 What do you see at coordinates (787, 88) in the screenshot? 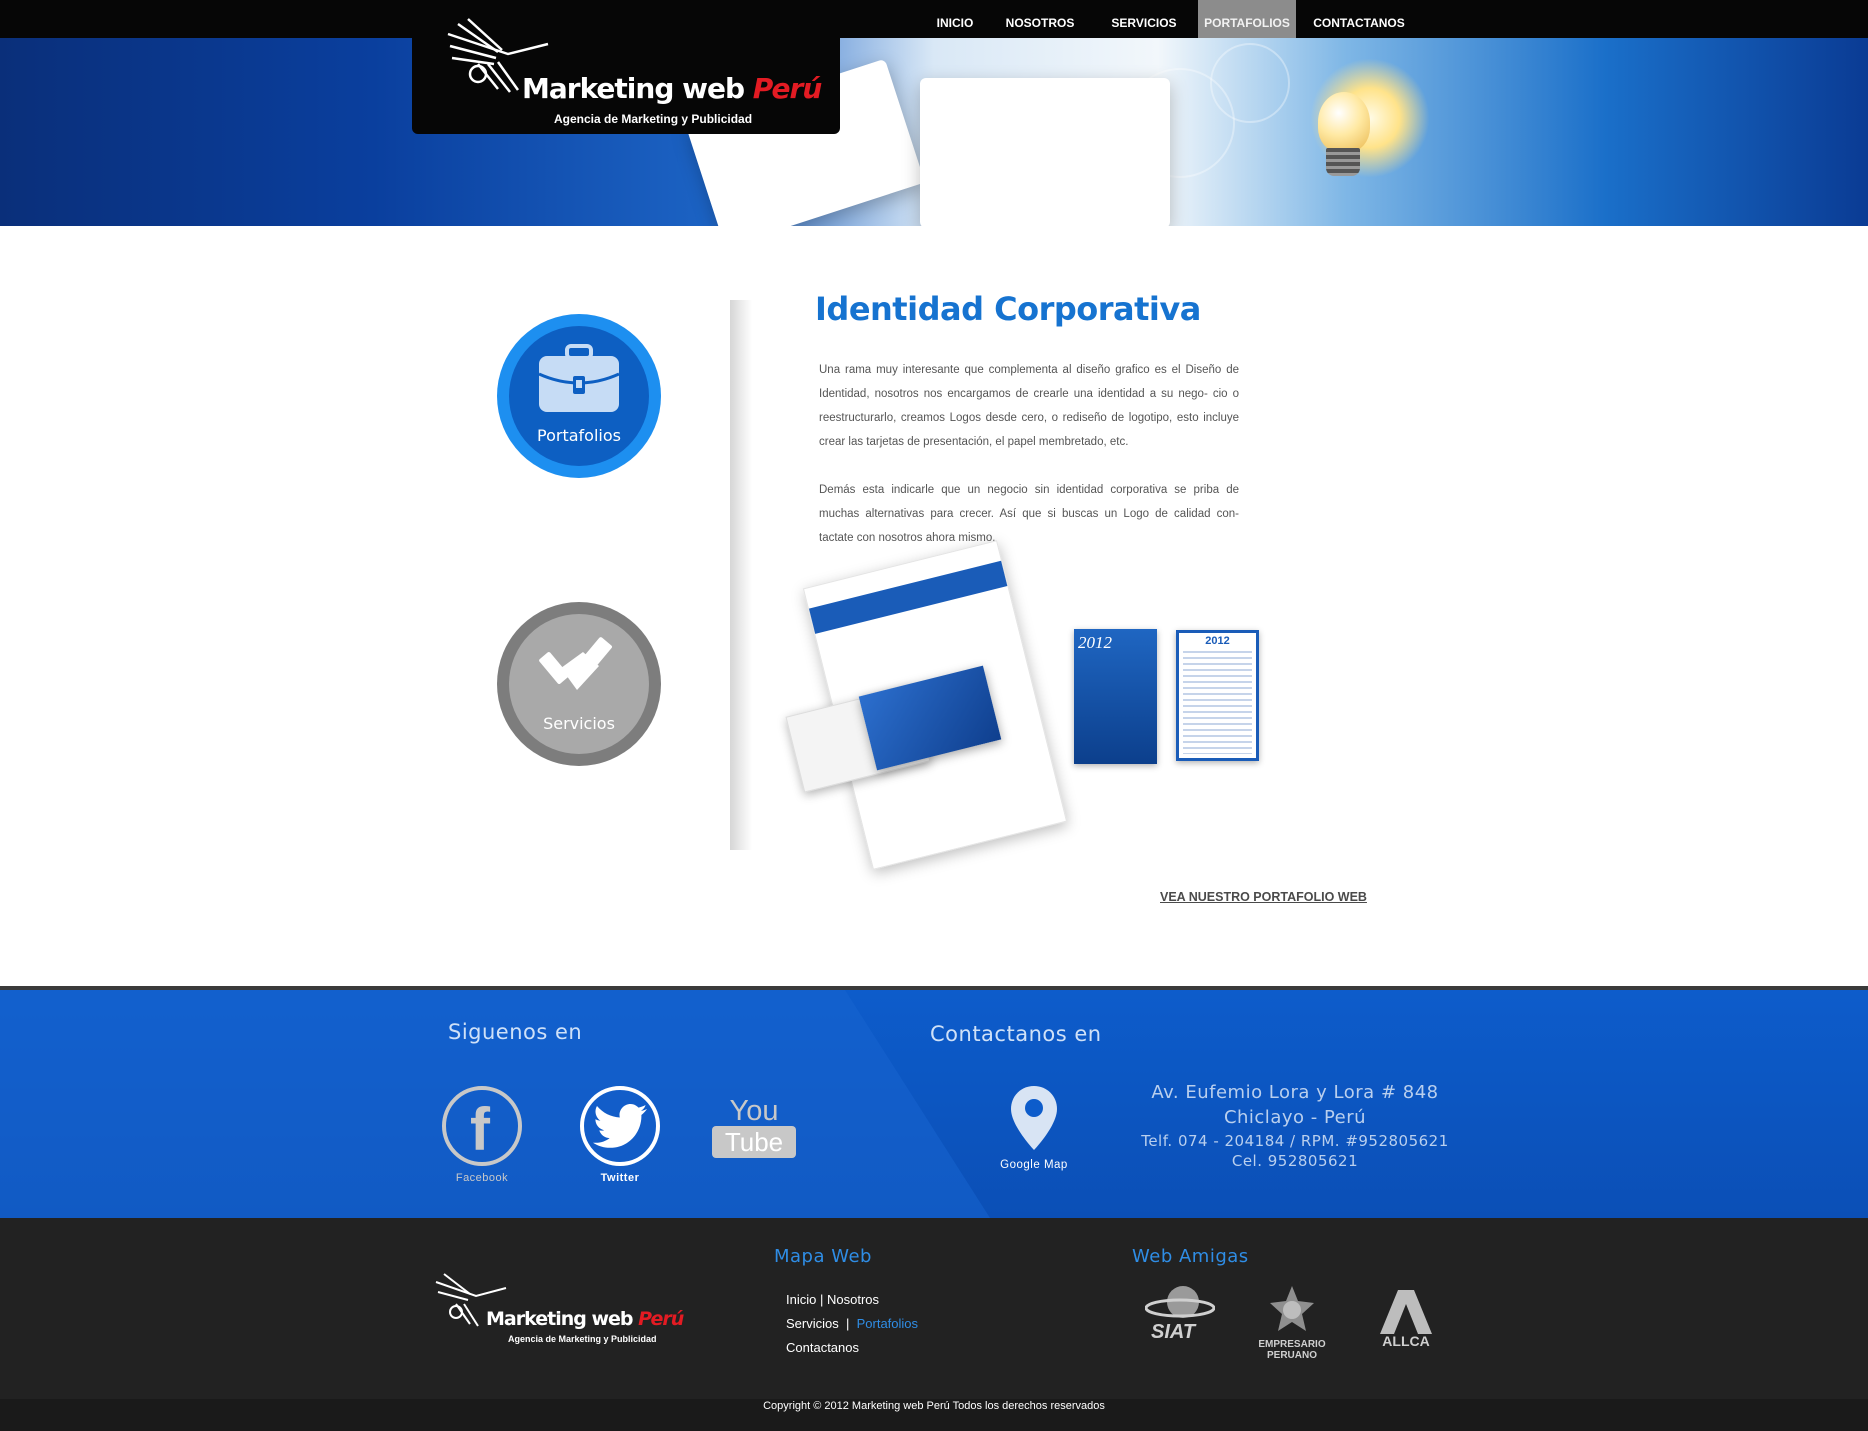
I see `logo-brand-accent: Perú` at bounding box center [787, 88].